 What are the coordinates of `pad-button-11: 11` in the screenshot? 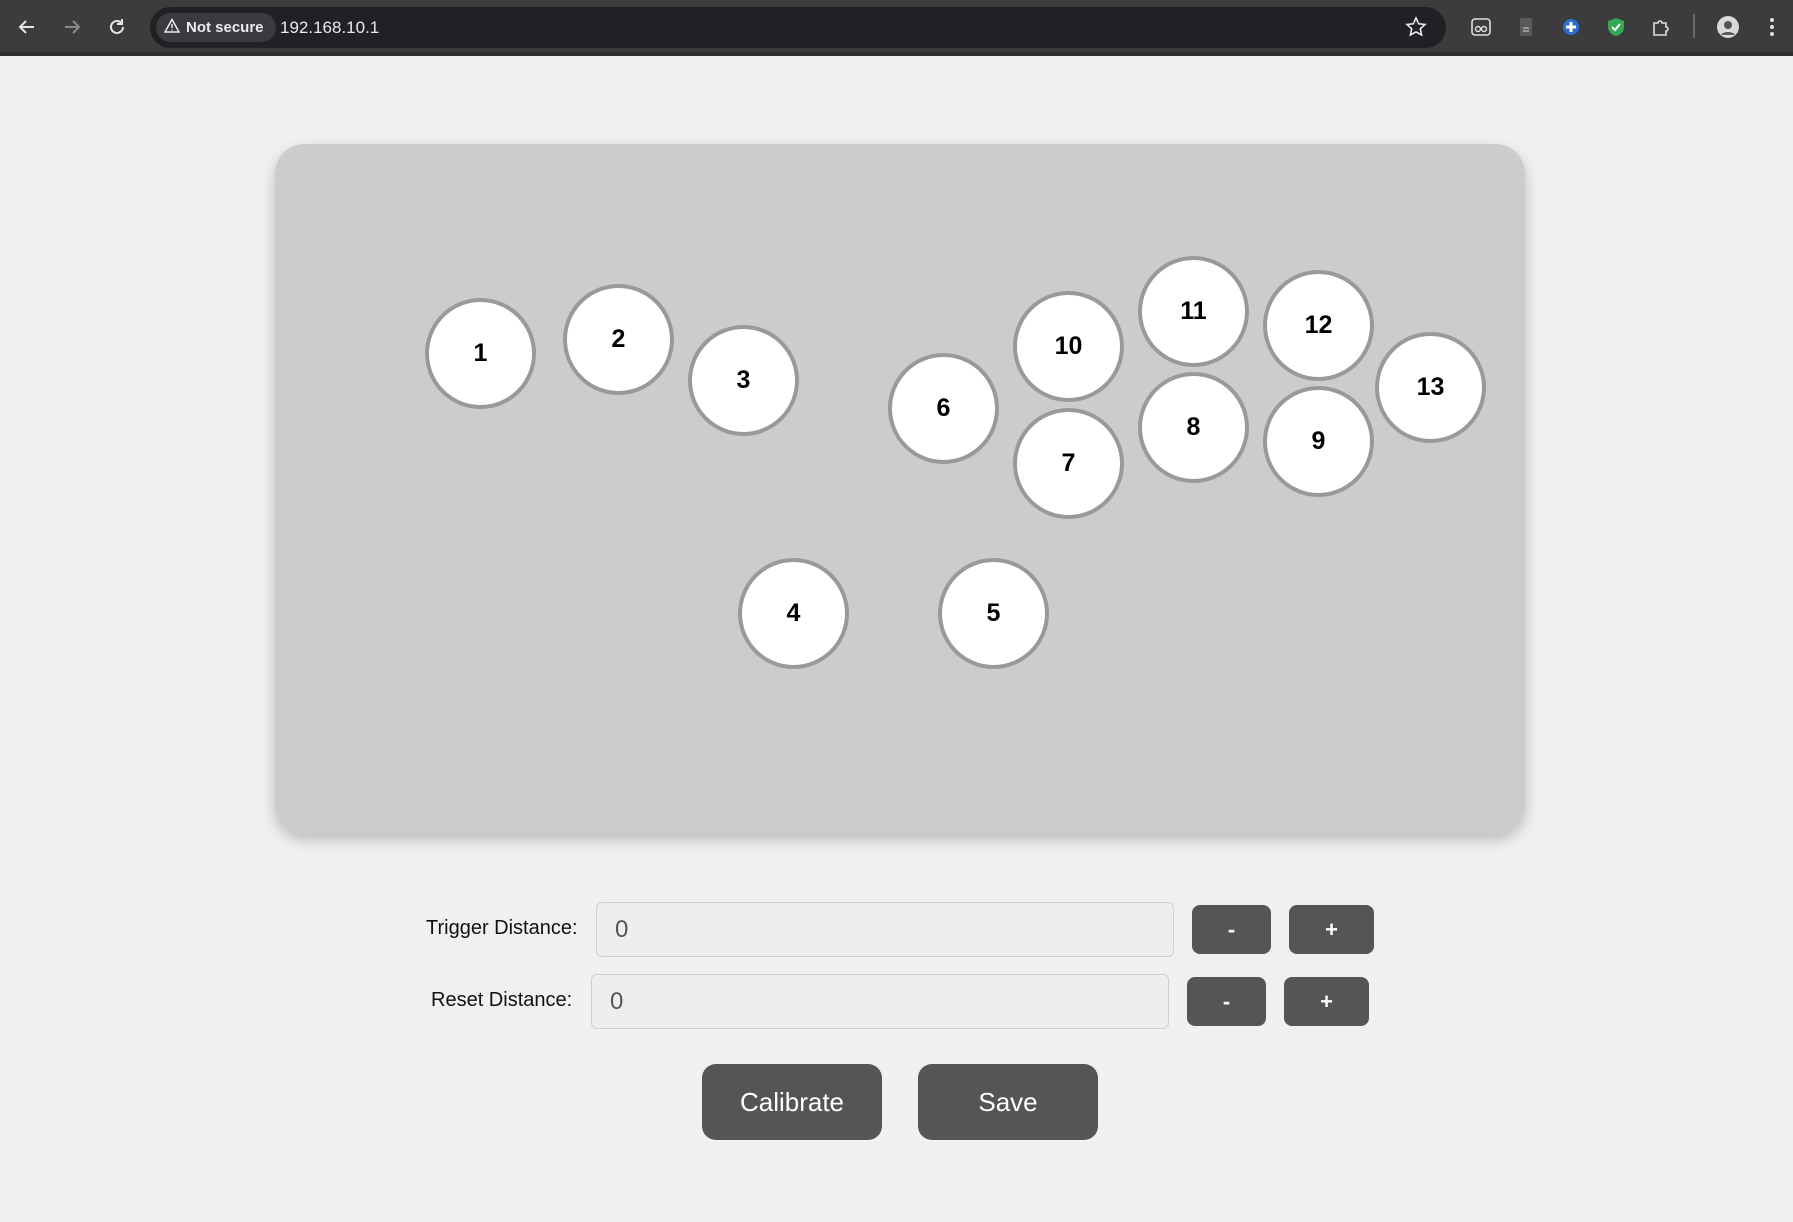 It's located at (1193, 311).